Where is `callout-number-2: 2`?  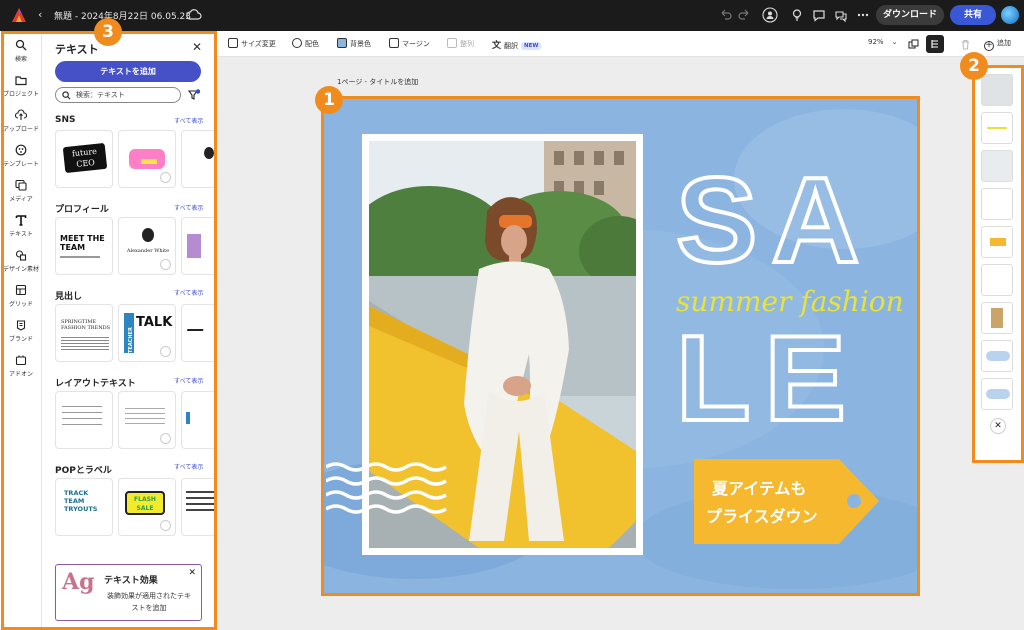 callout-number-2: 2 is located at coordinates (974, 66).